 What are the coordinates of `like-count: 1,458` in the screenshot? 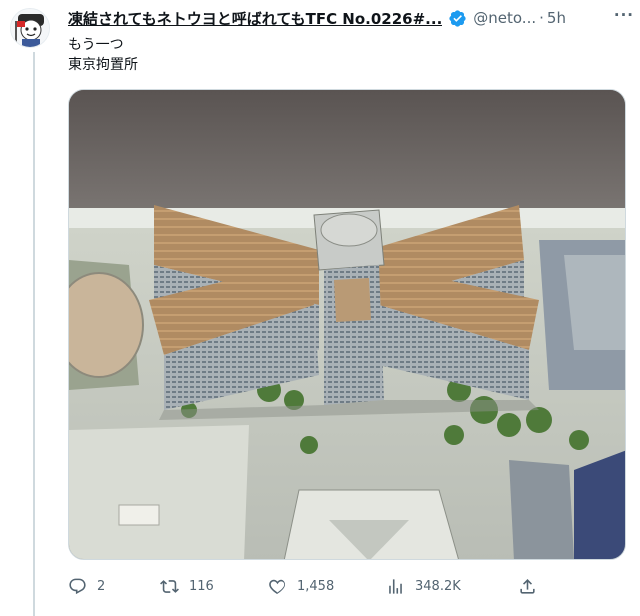 It's located at (316, 586).